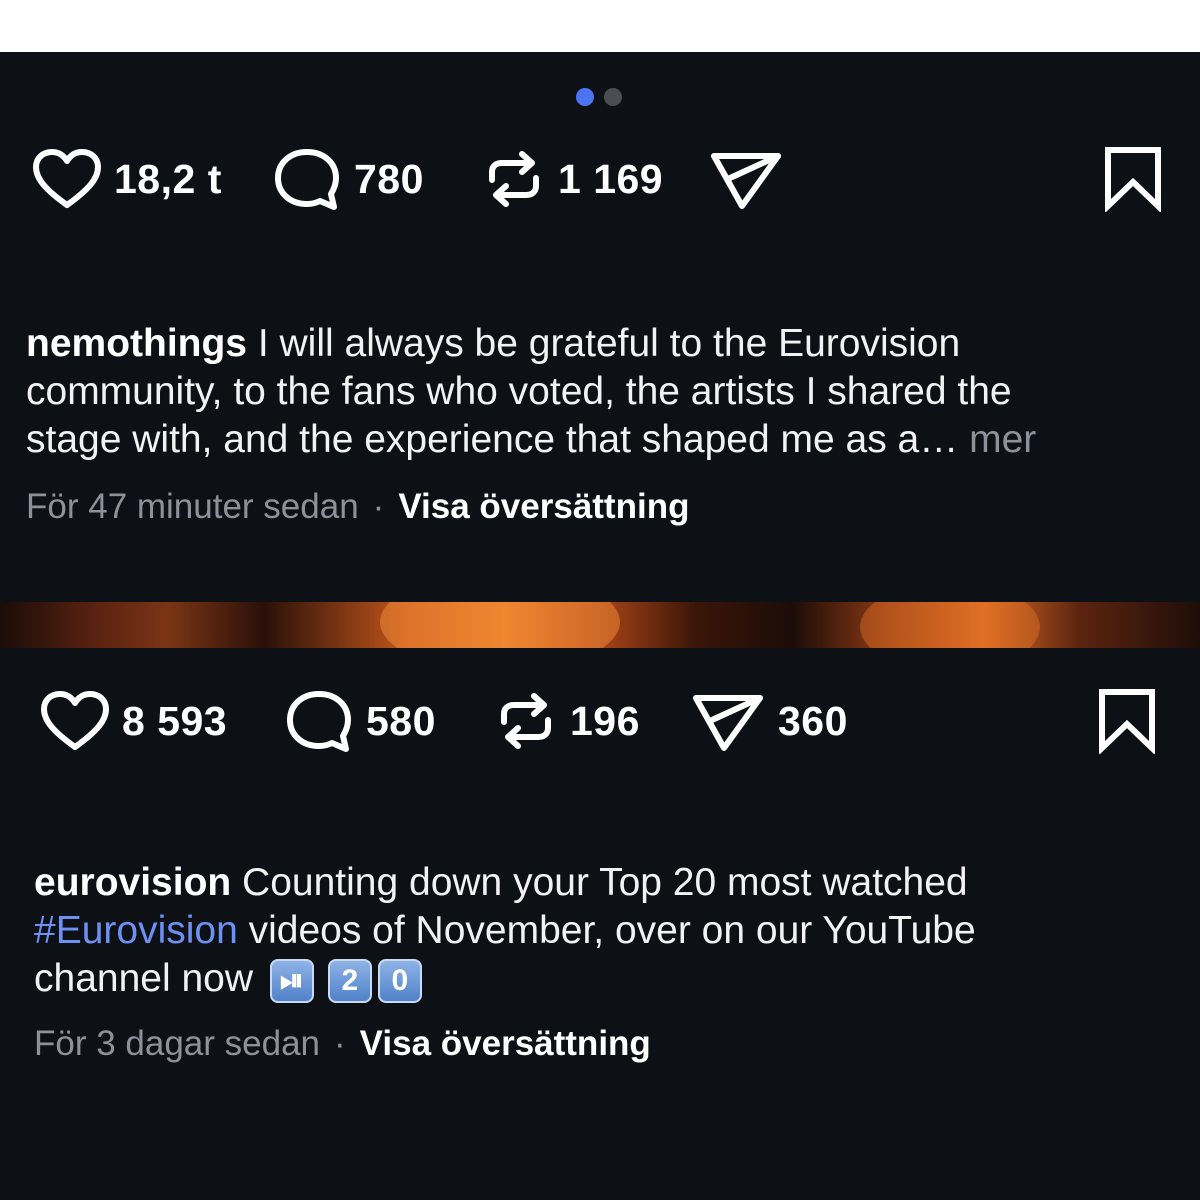  I want to click on post1-timestamp: För 47 minuter sedan, so click(192, 506).